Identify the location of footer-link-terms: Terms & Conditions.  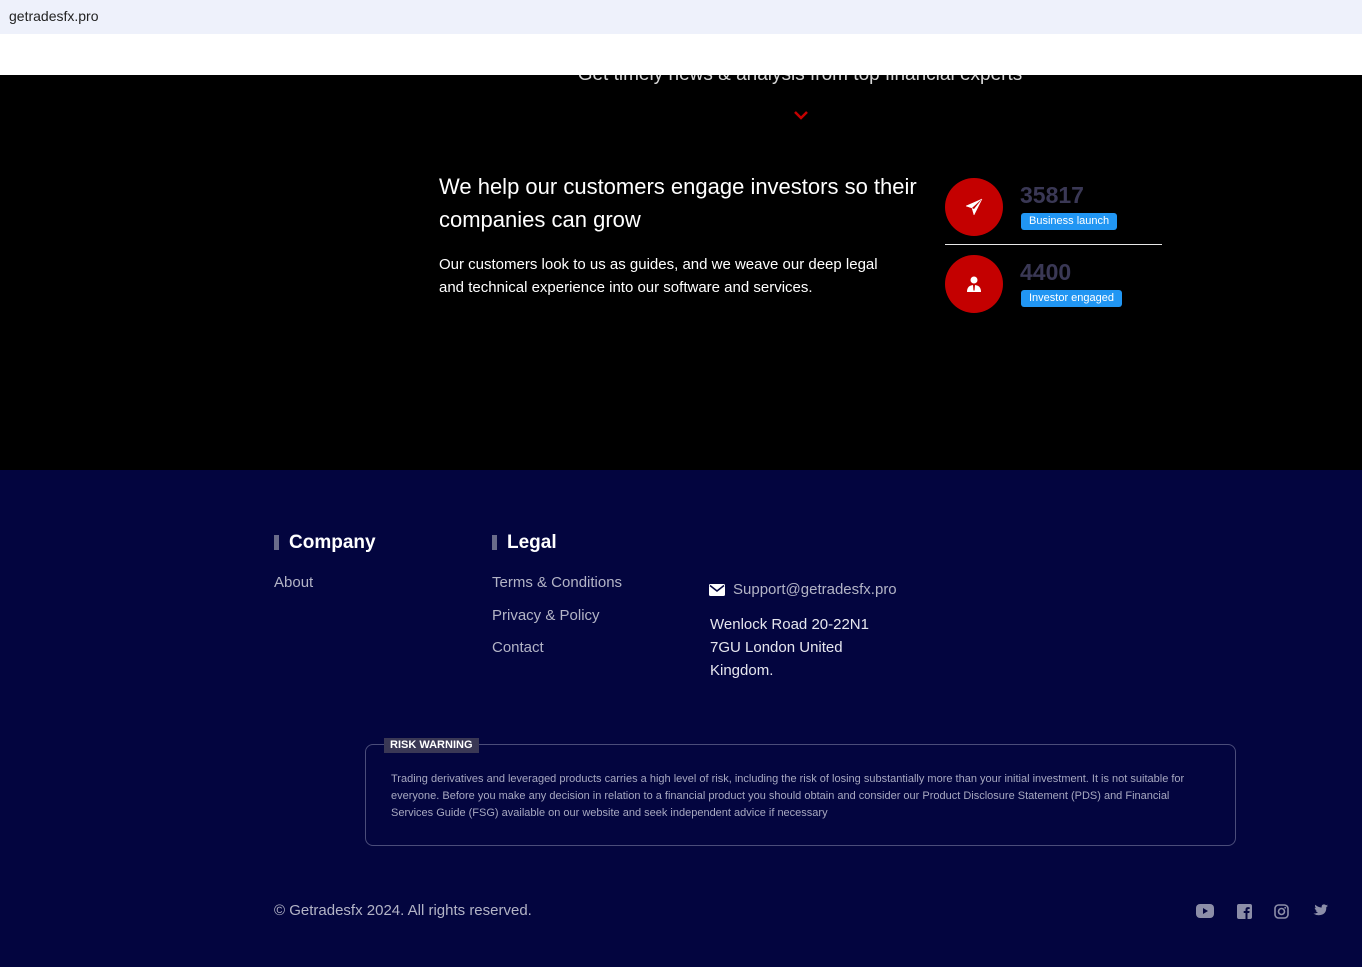
(557, 582).